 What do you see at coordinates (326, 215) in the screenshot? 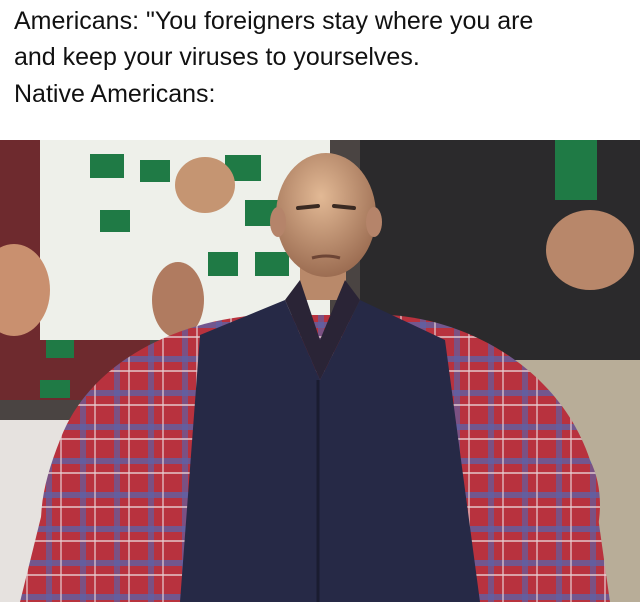
I see `head` at bounding box center [326, 215].